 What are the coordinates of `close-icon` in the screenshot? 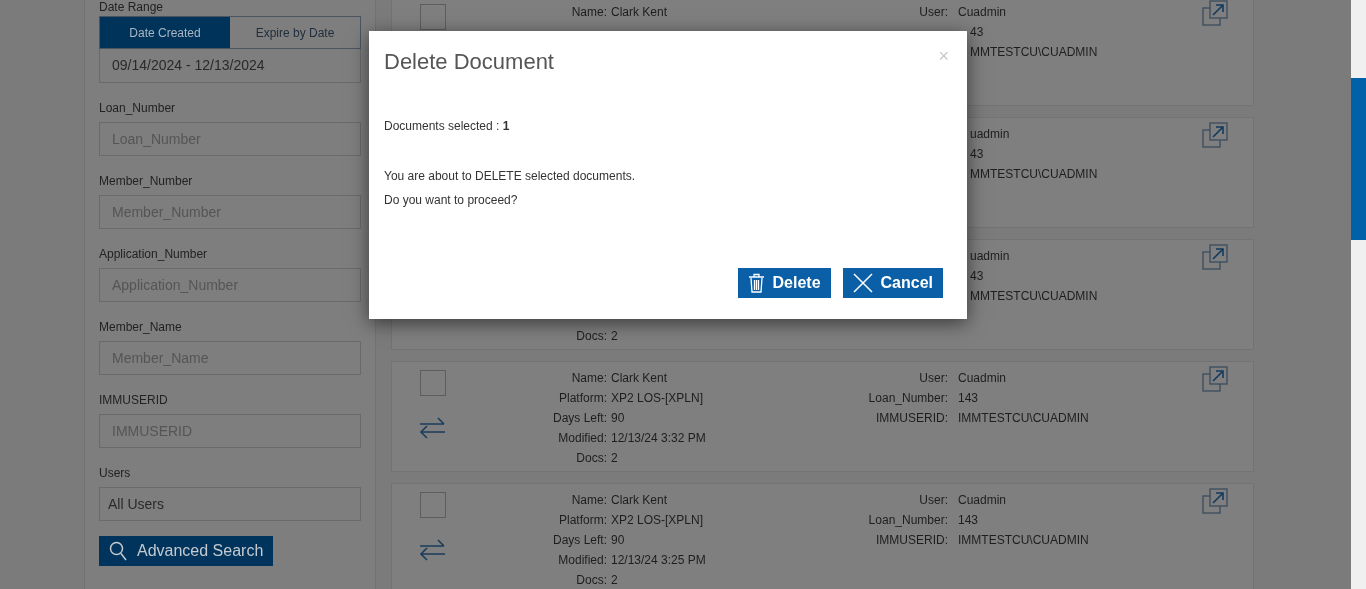 It's located at (862, 283).